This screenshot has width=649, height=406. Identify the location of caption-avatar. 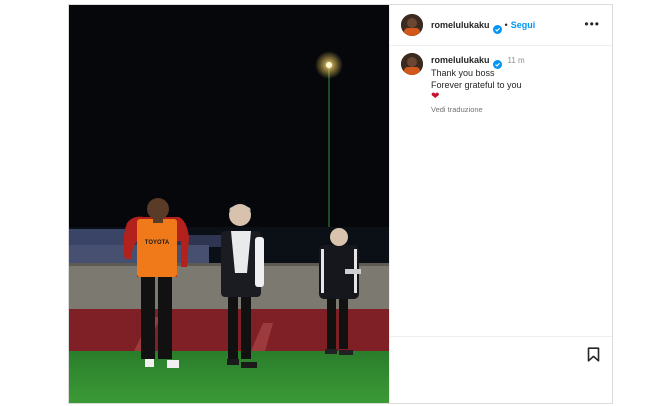
(412, 64).